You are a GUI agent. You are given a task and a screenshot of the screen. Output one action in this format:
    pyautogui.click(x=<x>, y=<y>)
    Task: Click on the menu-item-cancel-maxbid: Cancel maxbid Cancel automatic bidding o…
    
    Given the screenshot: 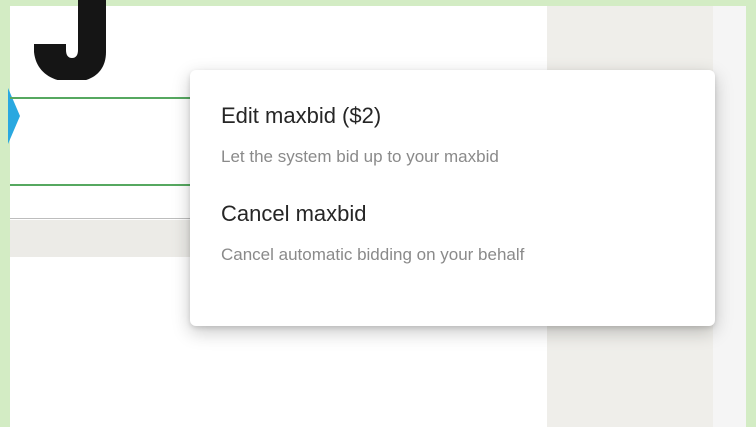 What is the action you would take?
    pyautogui.click(x=452, y=233)
    